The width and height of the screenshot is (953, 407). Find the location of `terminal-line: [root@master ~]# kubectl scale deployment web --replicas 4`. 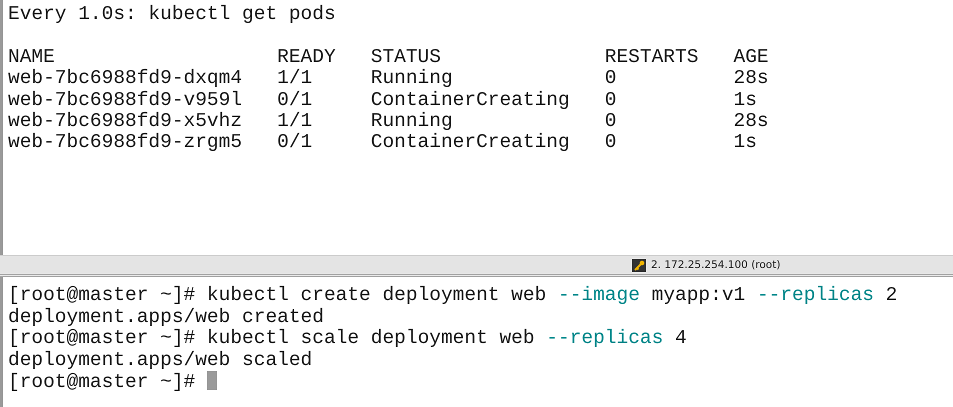

terminal-line: [root@master ~]# kubectl scale deployment web --replicas 4 is located at coordinates (348, 339).